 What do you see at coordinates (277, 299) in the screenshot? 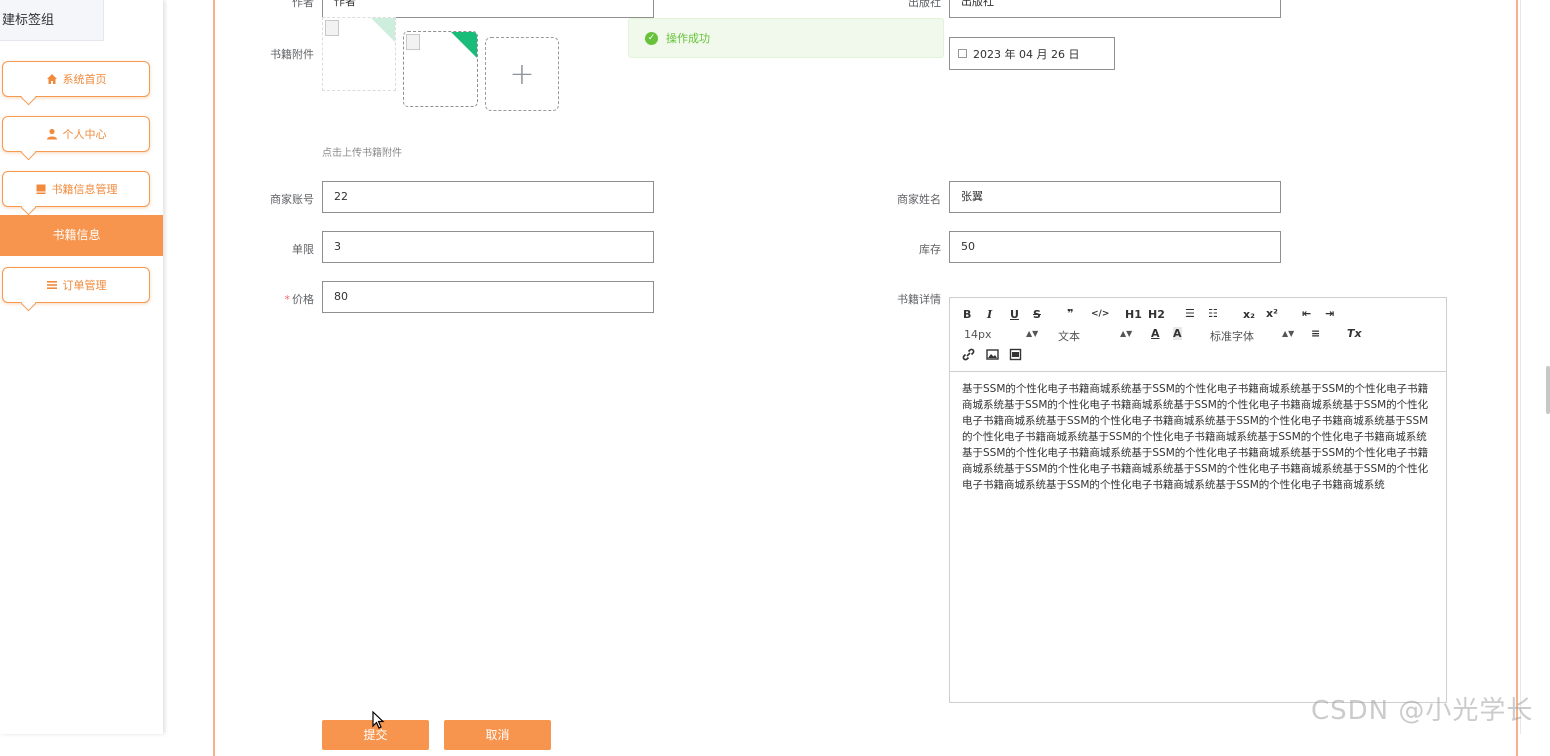
I see `price-label: * 价格` at bounding box center [277, 299].